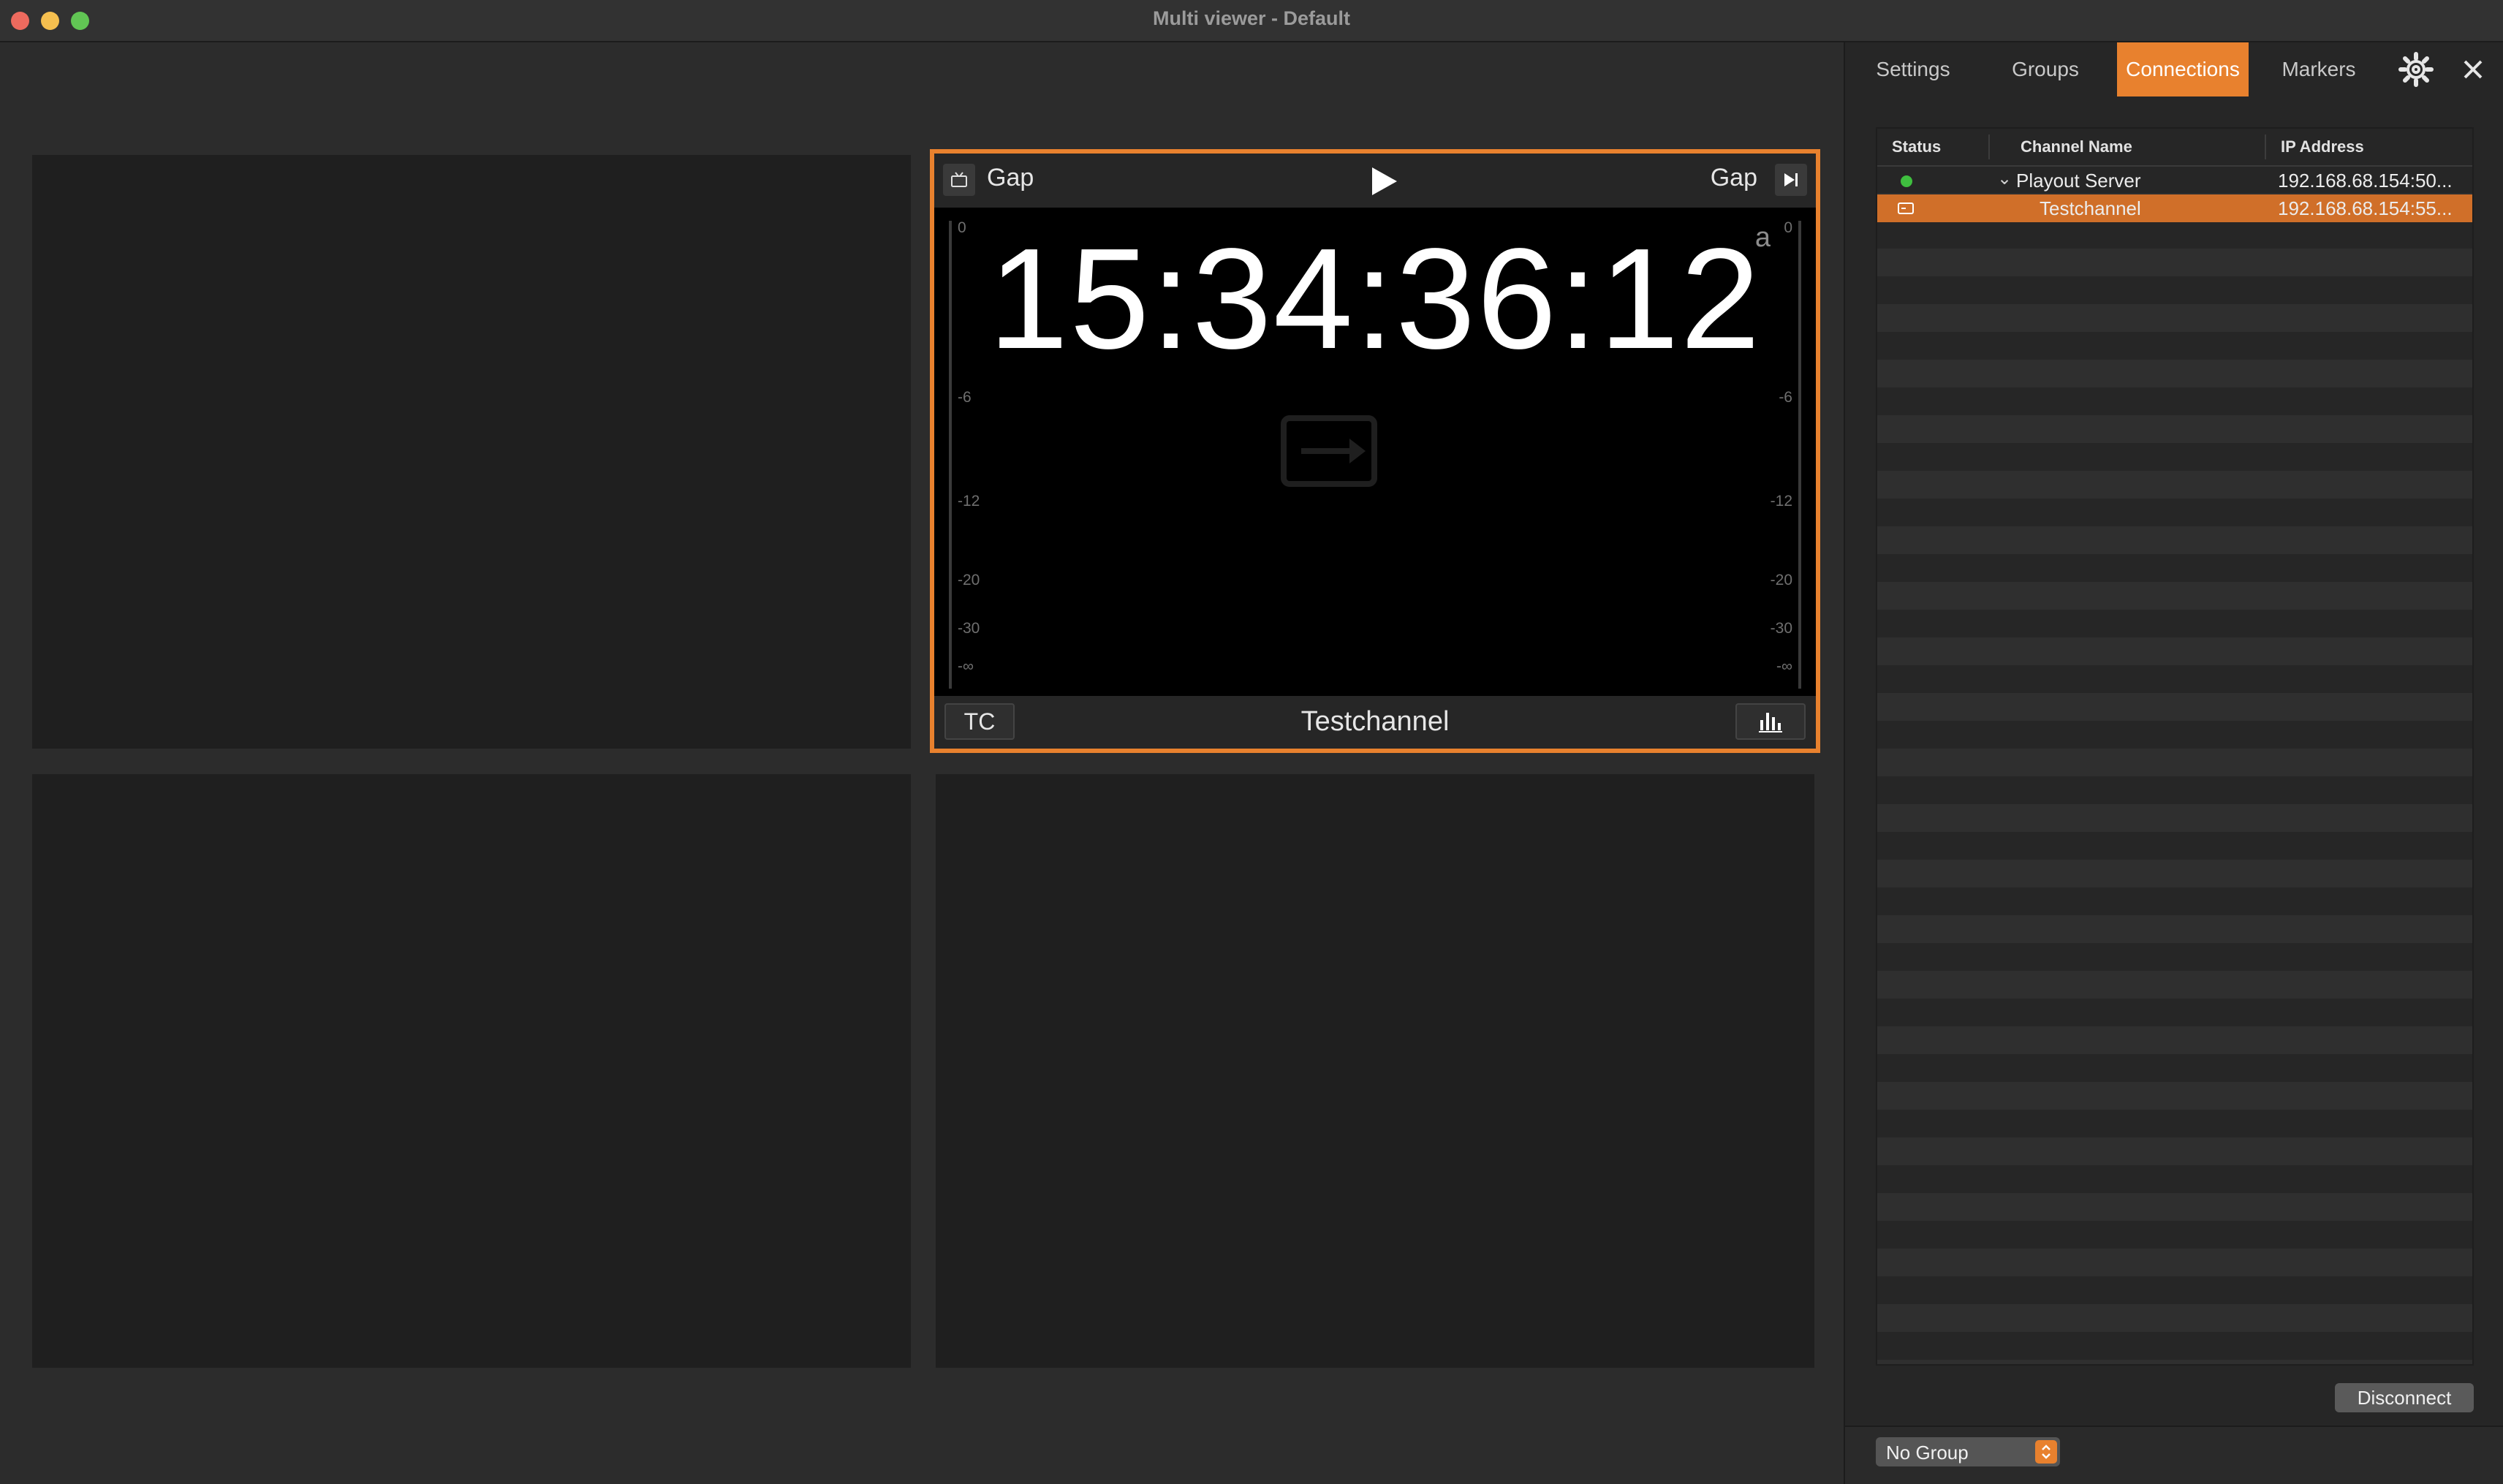  What do you see at coordinates (1770, 722) in the screenshot?
I see `audio-meter-icon` at bounding box center [1770, 722].